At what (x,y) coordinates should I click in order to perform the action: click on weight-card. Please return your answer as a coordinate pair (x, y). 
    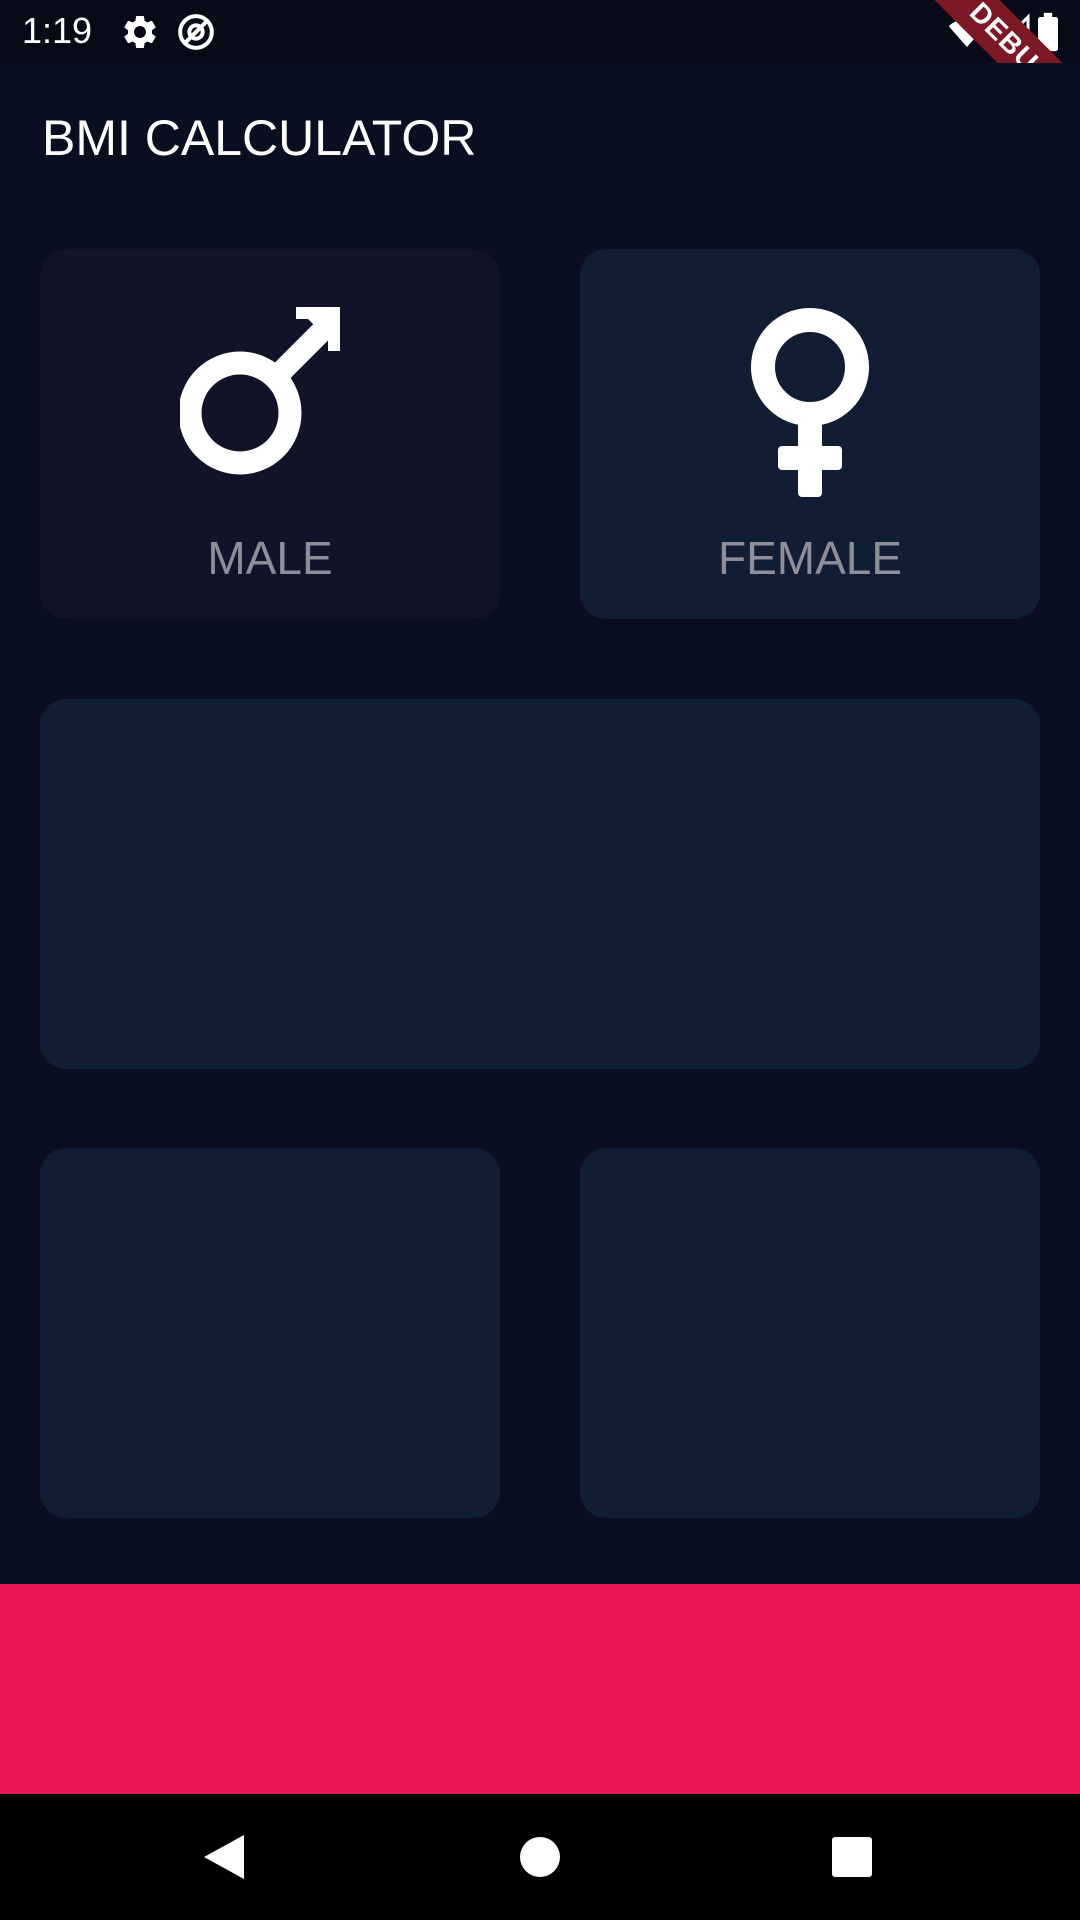
    Looking at the image, I should click on (270, 1333).